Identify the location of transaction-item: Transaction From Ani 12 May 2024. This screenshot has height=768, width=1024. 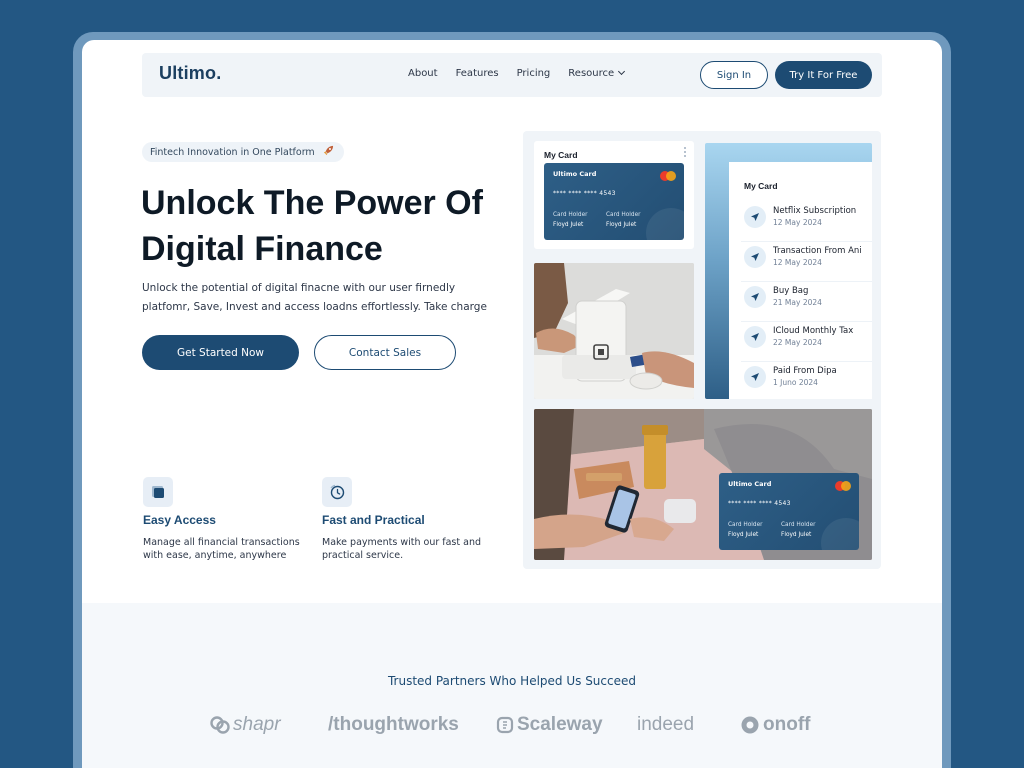
(806, 262).